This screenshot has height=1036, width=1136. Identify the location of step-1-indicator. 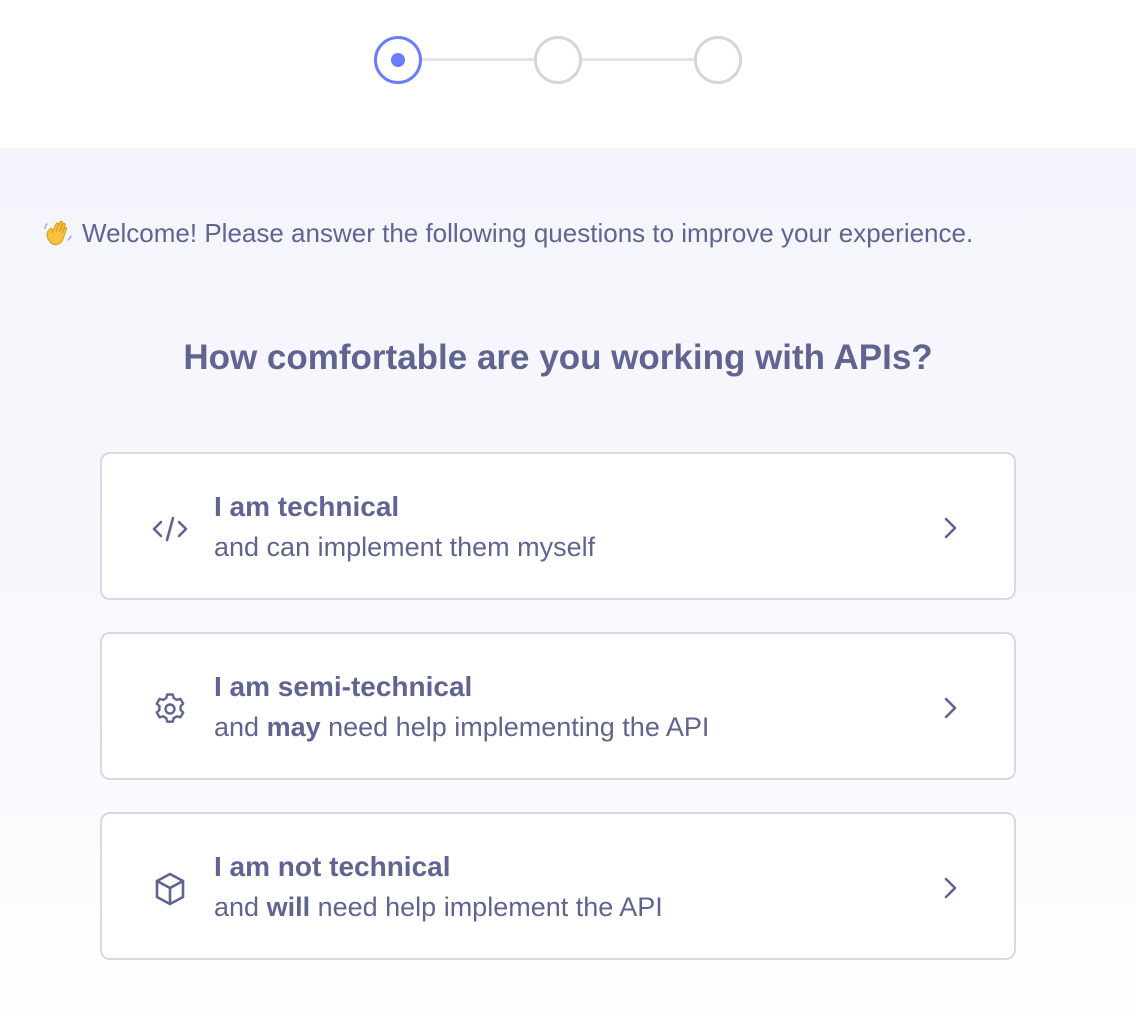
(398, 60).